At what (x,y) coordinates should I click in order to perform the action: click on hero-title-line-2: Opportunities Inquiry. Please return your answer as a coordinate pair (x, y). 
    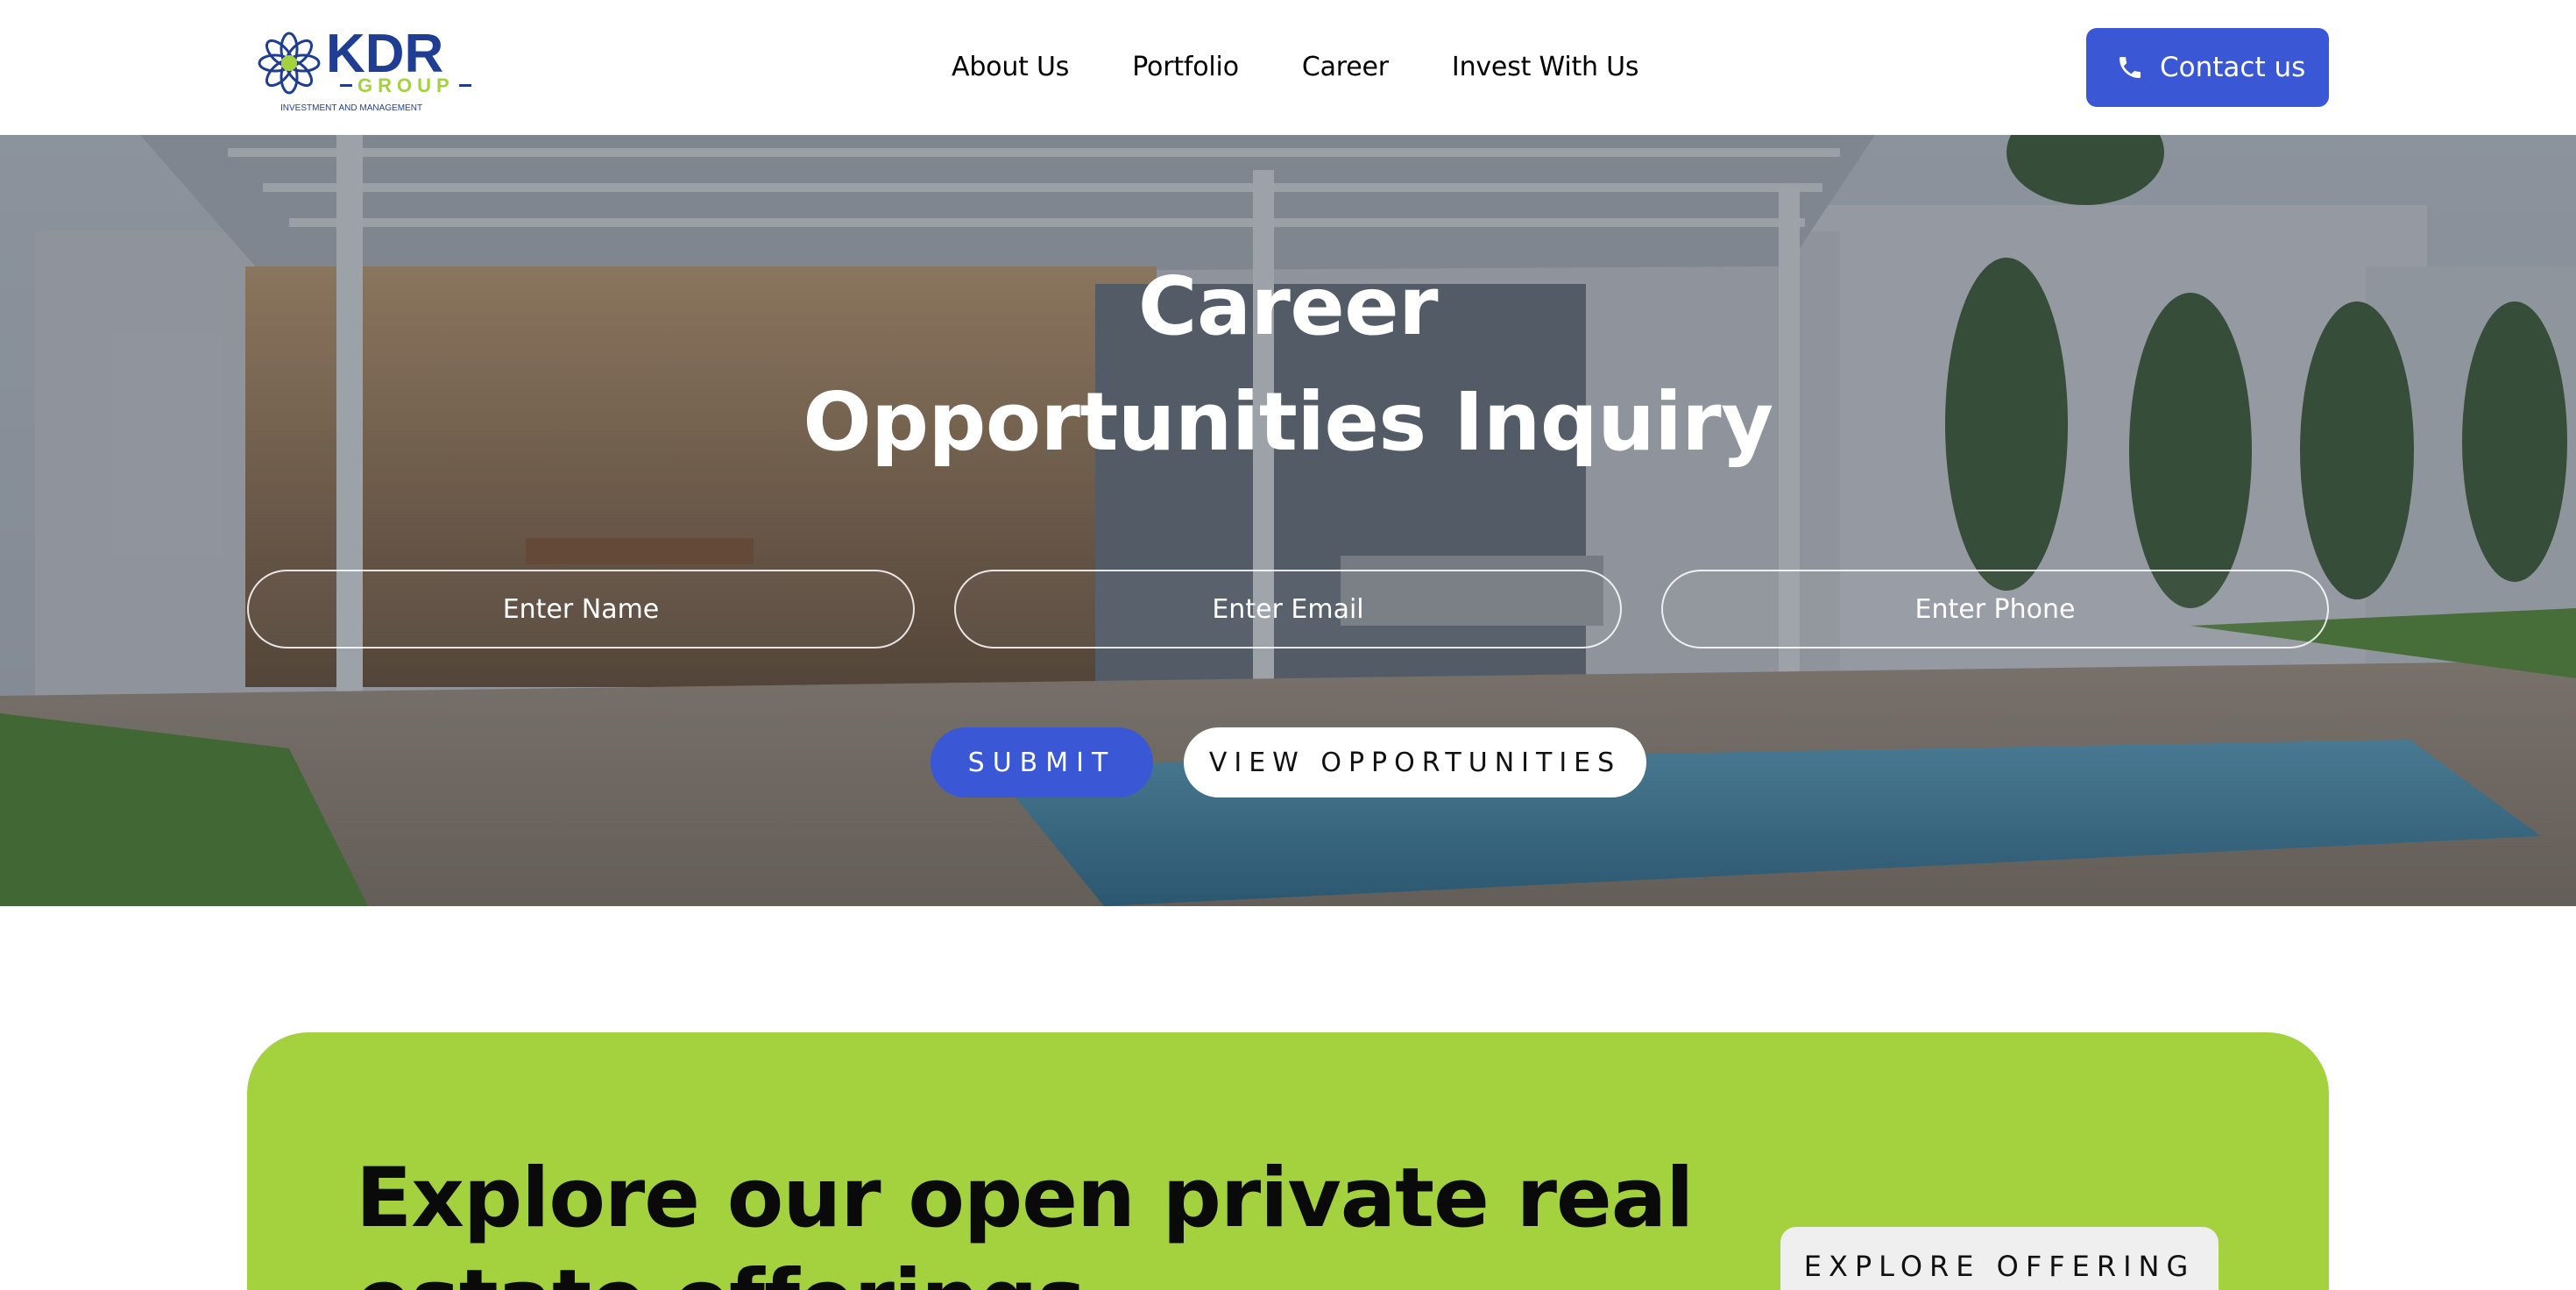
    Looking at the image, I should click on (1288, 422).